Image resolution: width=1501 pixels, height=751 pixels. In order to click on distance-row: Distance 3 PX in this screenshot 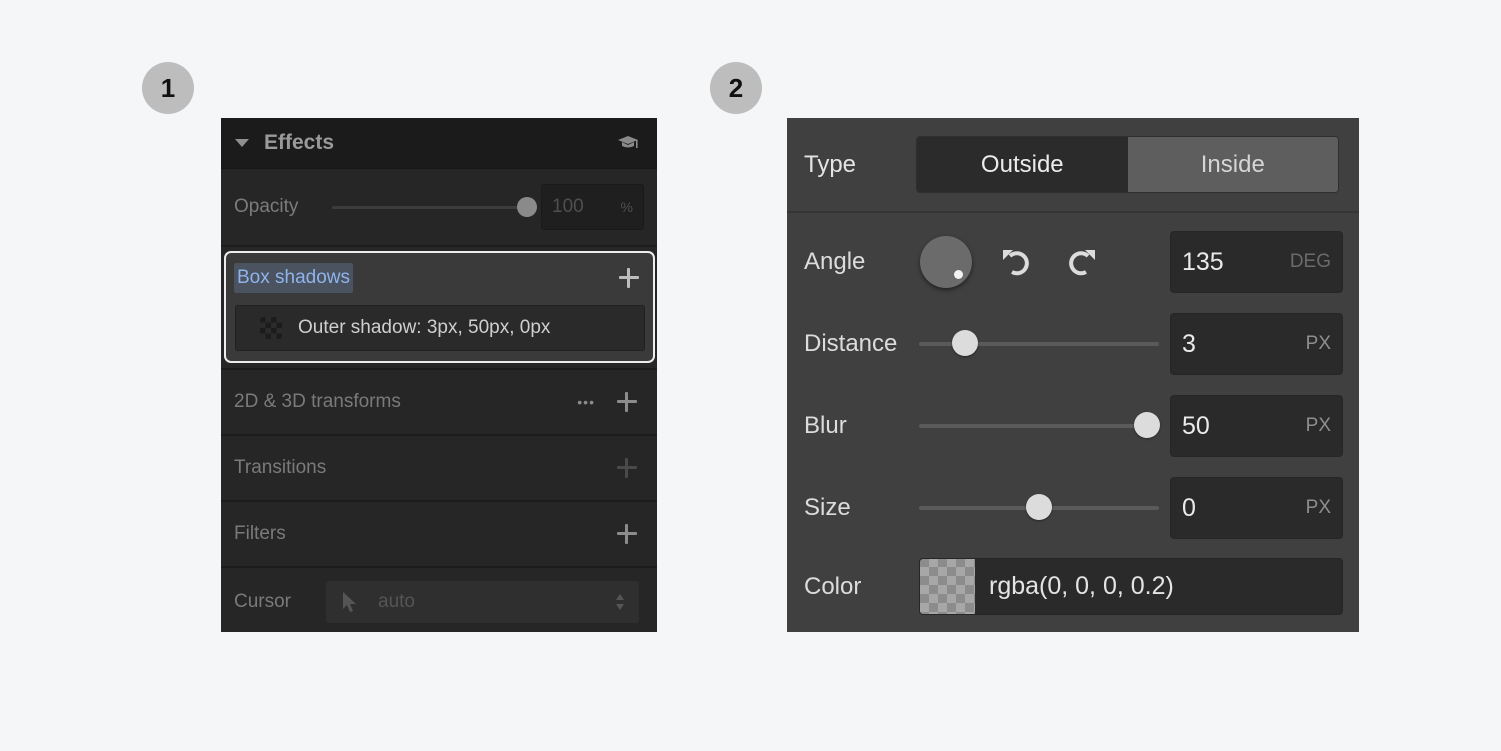, I will do `click(1073, 344)`.